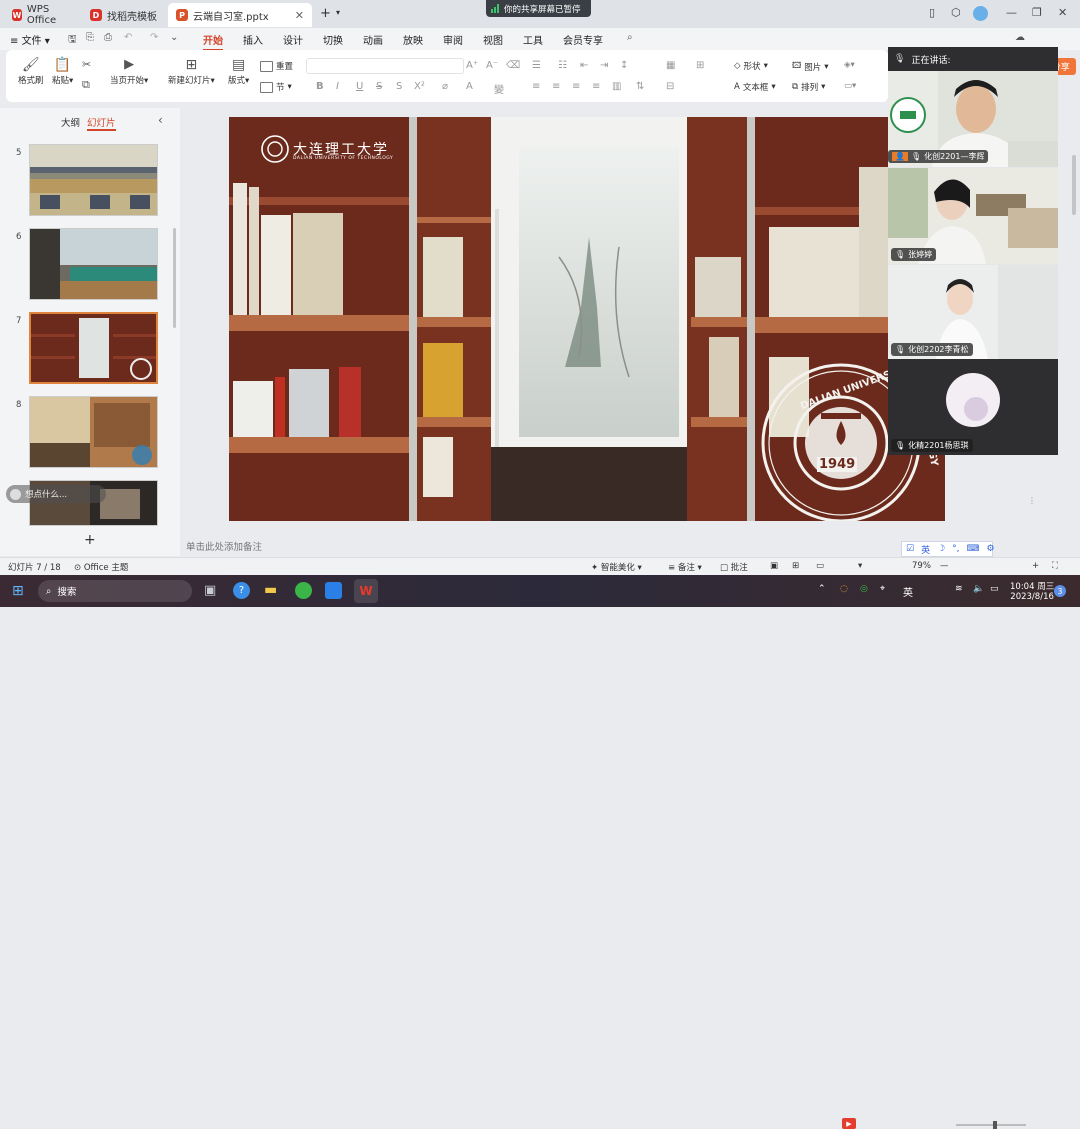 This screenshot has width=1080, height=1129. I want to click on file-menu: ≡ 文件 ▾, so click(30, 39).